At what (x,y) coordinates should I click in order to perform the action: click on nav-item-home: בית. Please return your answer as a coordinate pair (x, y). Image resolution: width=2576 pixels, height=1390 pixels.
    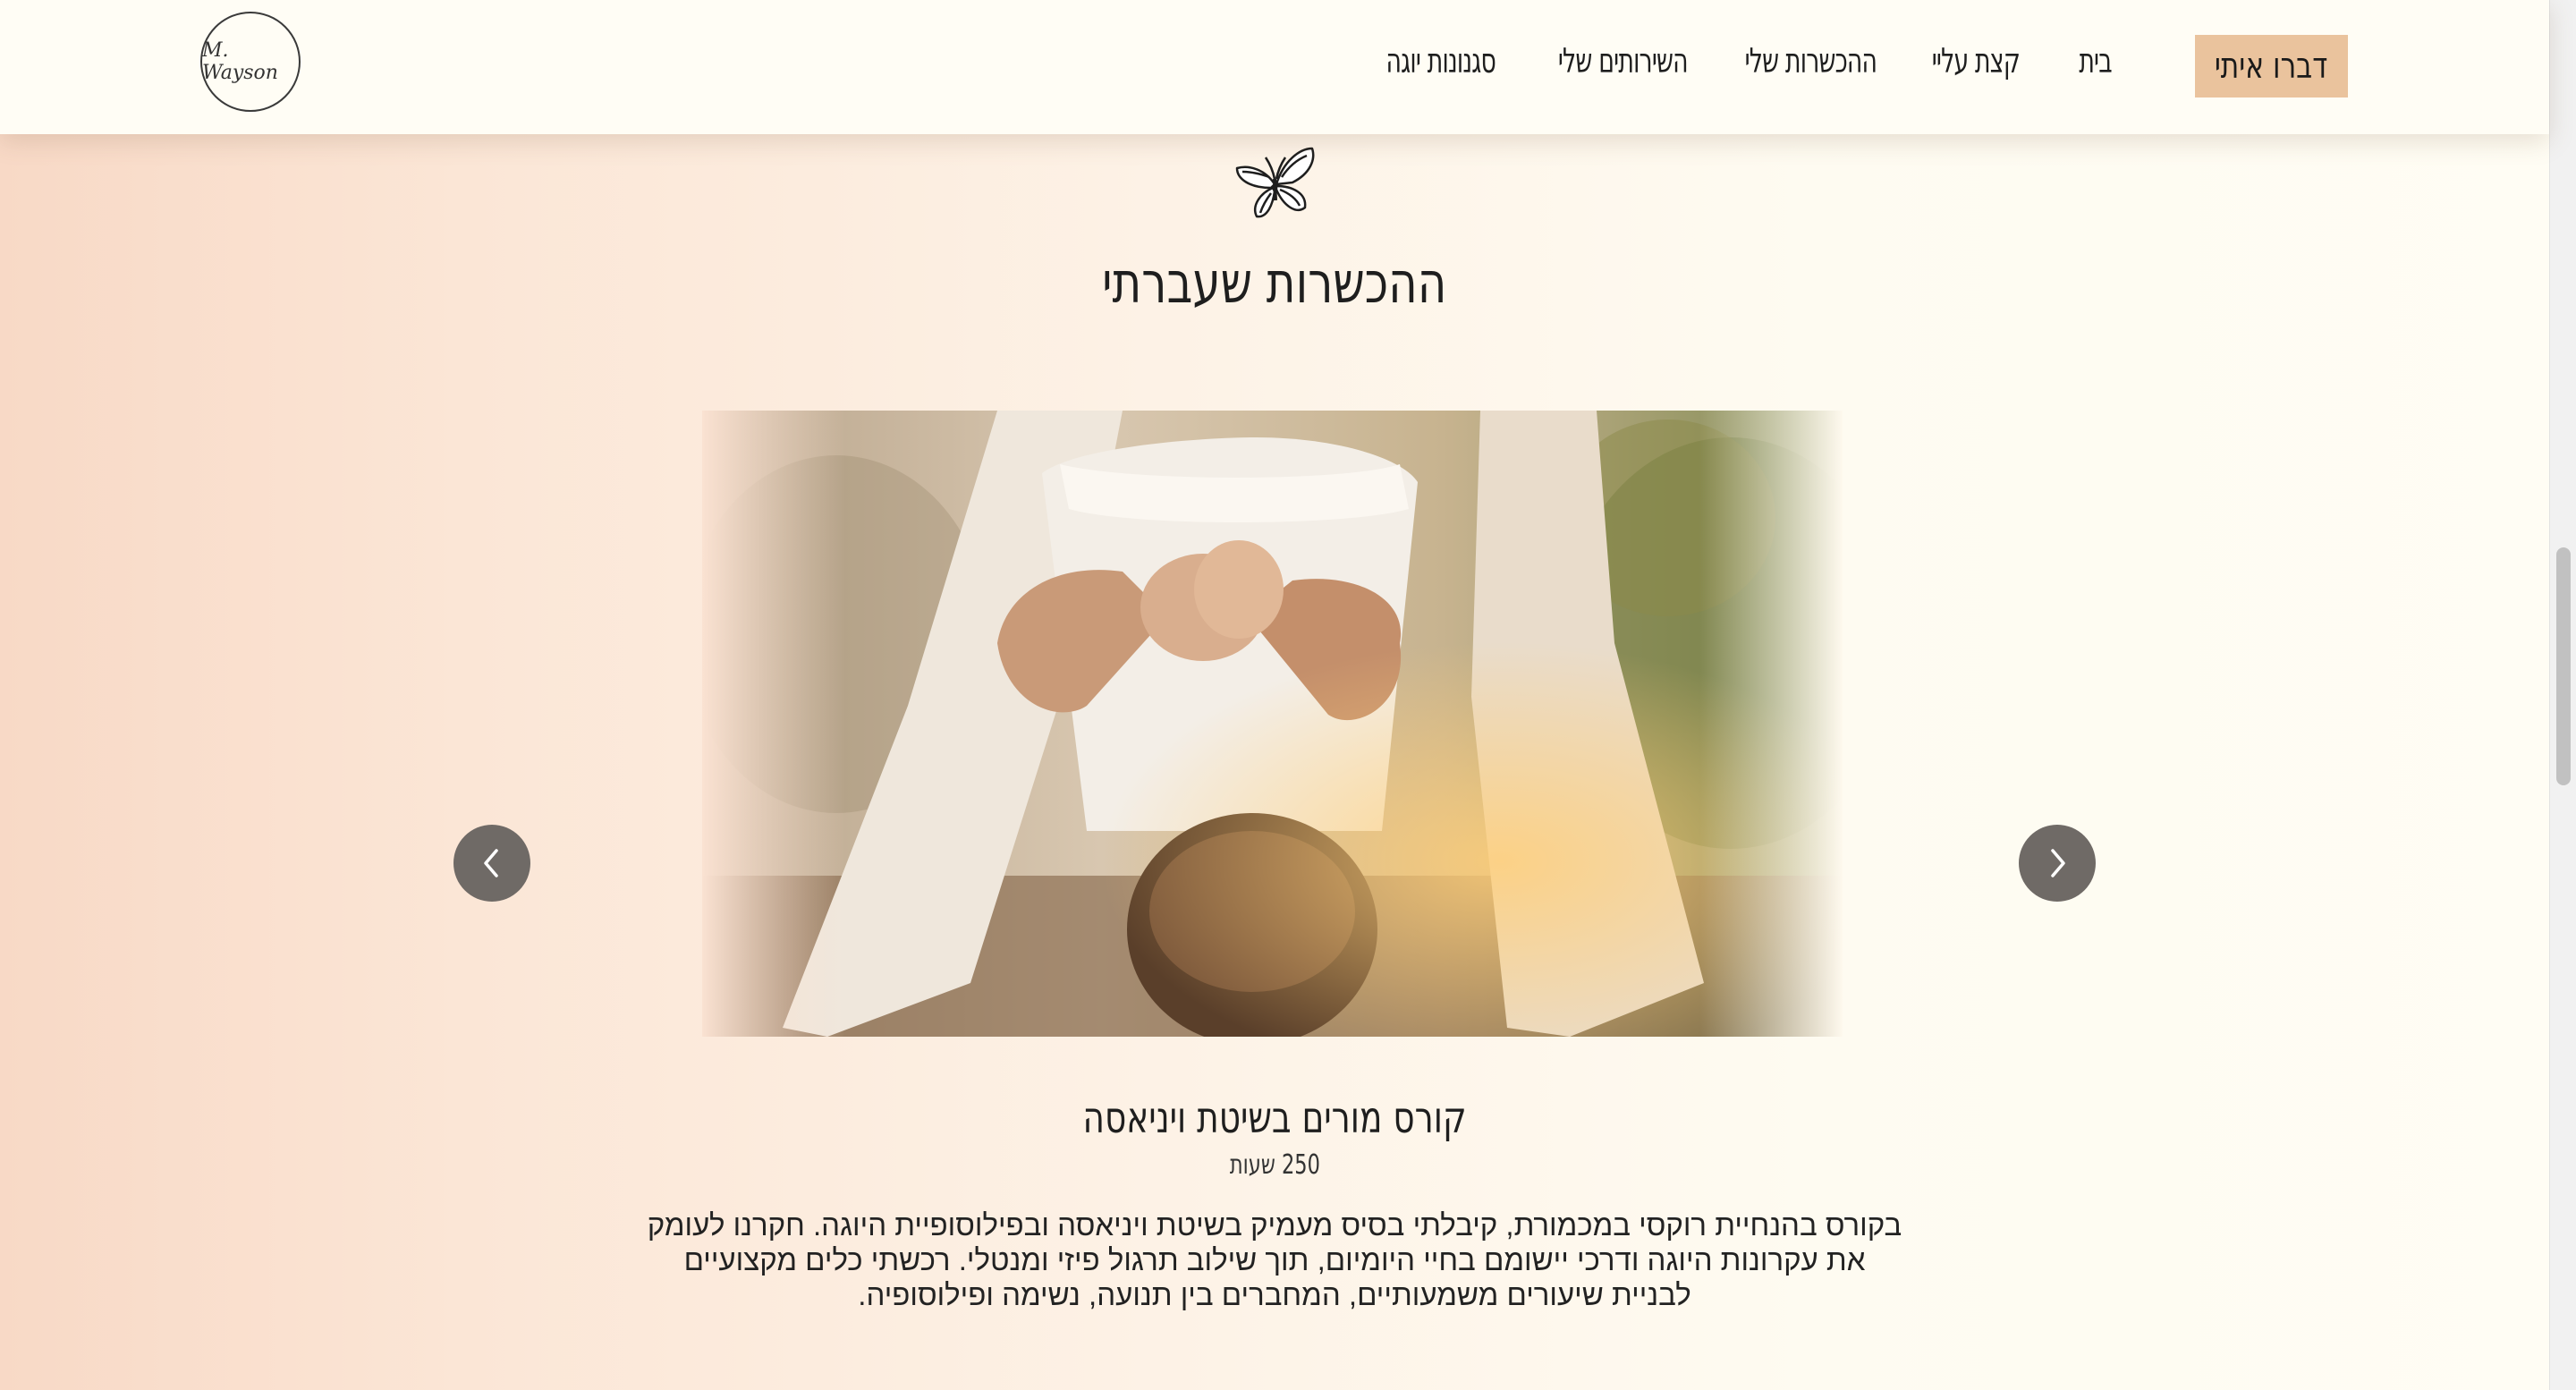
    Looking at the image, I should click on (2095, 61).